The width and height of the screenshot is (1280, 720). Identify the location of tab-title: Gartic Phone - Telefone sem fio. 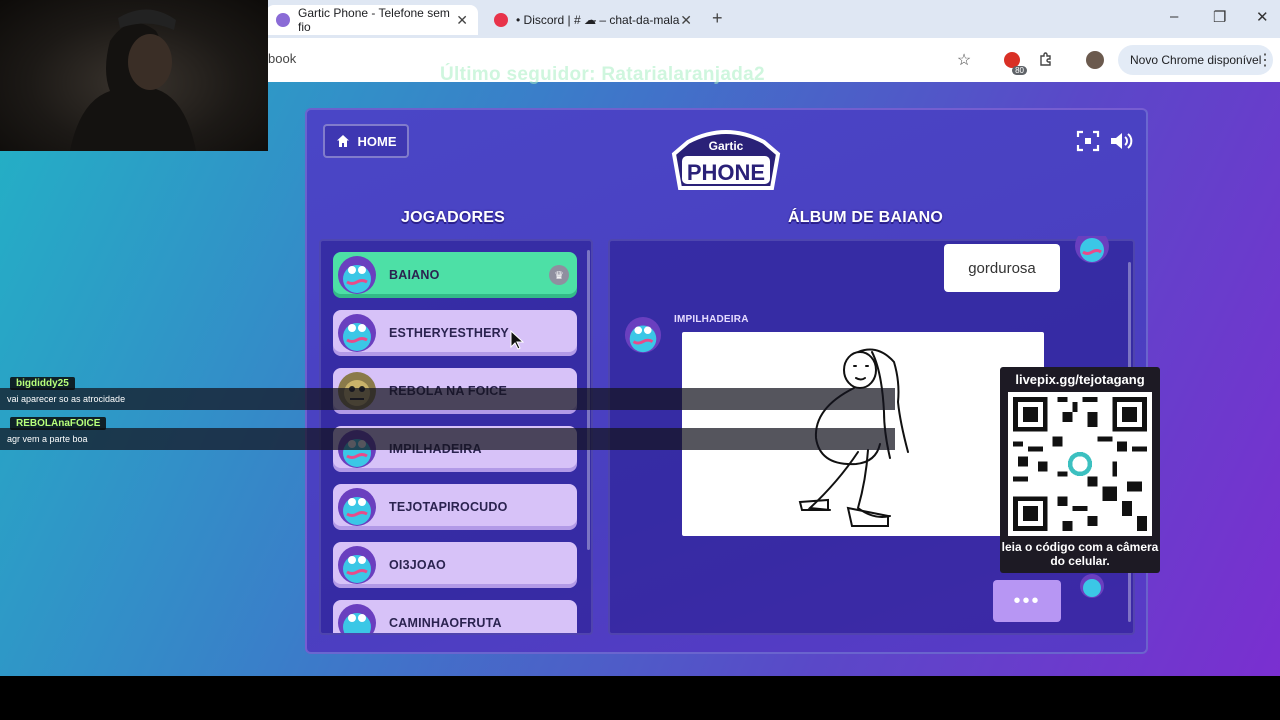
(374, 20).